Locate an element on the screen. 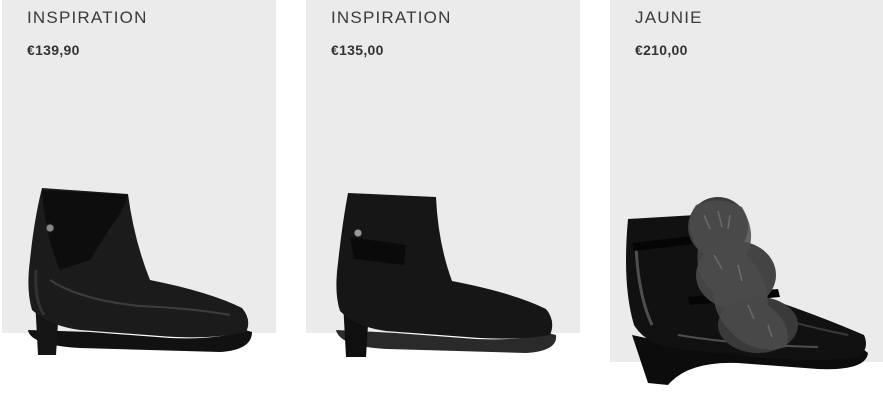  product-price: €210,00 is located at coordinates (661, 50).